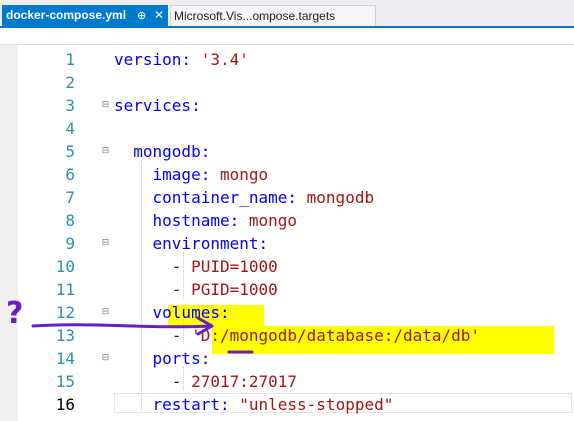  What do you see at coordinates (15, 313) in the screenshot?
I see `question-mark-annotation: ?` at bounding box center [15, 313].